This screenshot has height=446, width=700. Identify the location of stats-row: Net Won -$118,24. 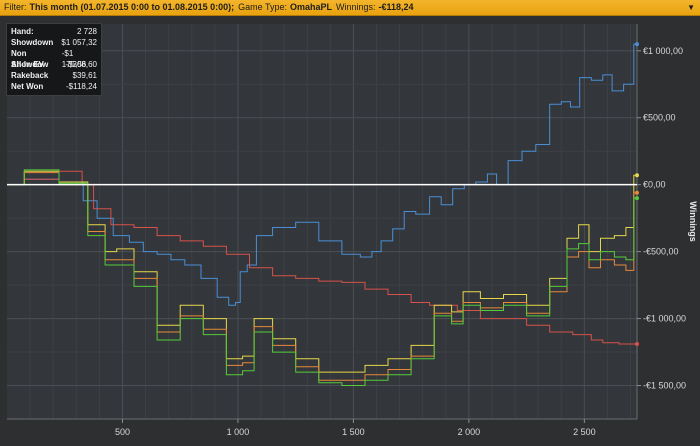
(54, 86).